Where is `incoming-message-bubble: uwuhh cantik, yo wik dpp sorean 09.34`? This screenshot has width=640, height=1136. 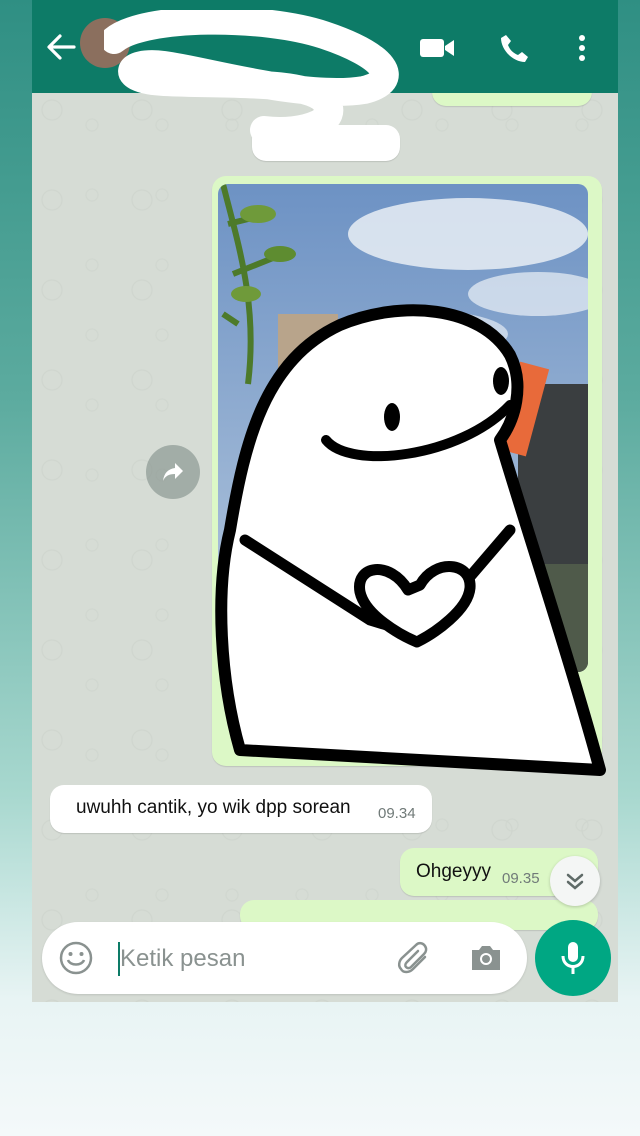 incoming-message-bubble: uwuhh cantik, yo wik dpp sorean 09.34 is located at coordinates (241, 809).